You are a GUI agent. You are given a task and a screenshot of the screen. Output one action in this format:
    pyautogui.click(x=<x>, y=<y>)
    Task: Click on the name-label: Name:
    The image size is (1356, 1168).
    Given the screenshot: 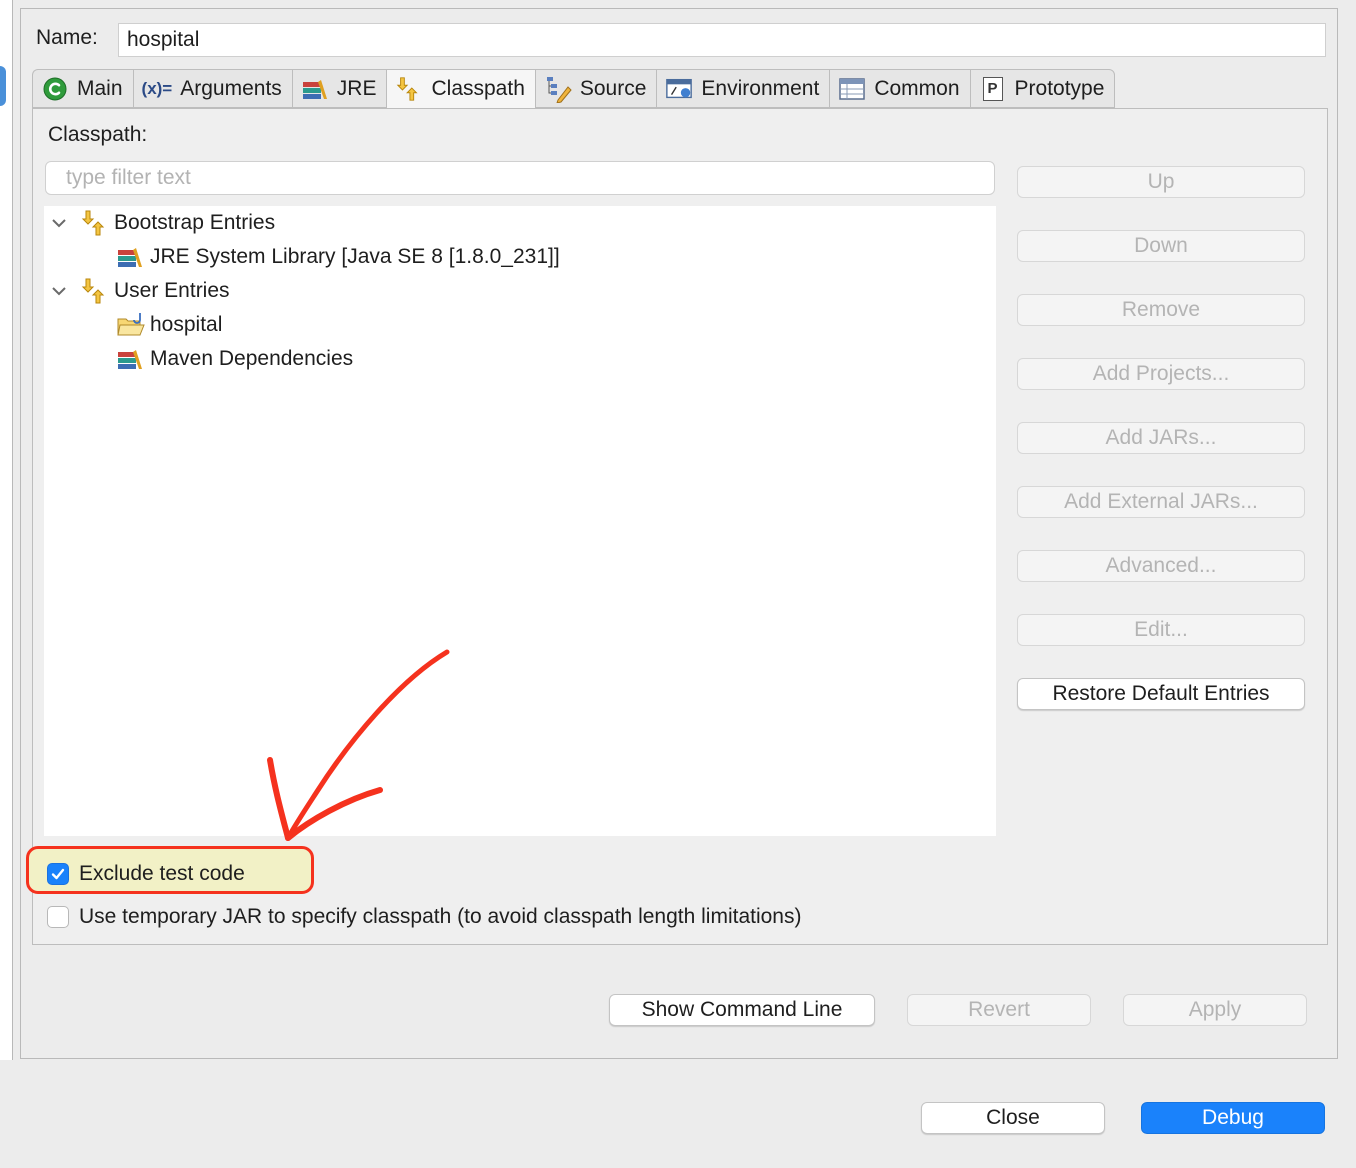 What is the action you would take?
    pyautogui.click(x=67, y=37)
    